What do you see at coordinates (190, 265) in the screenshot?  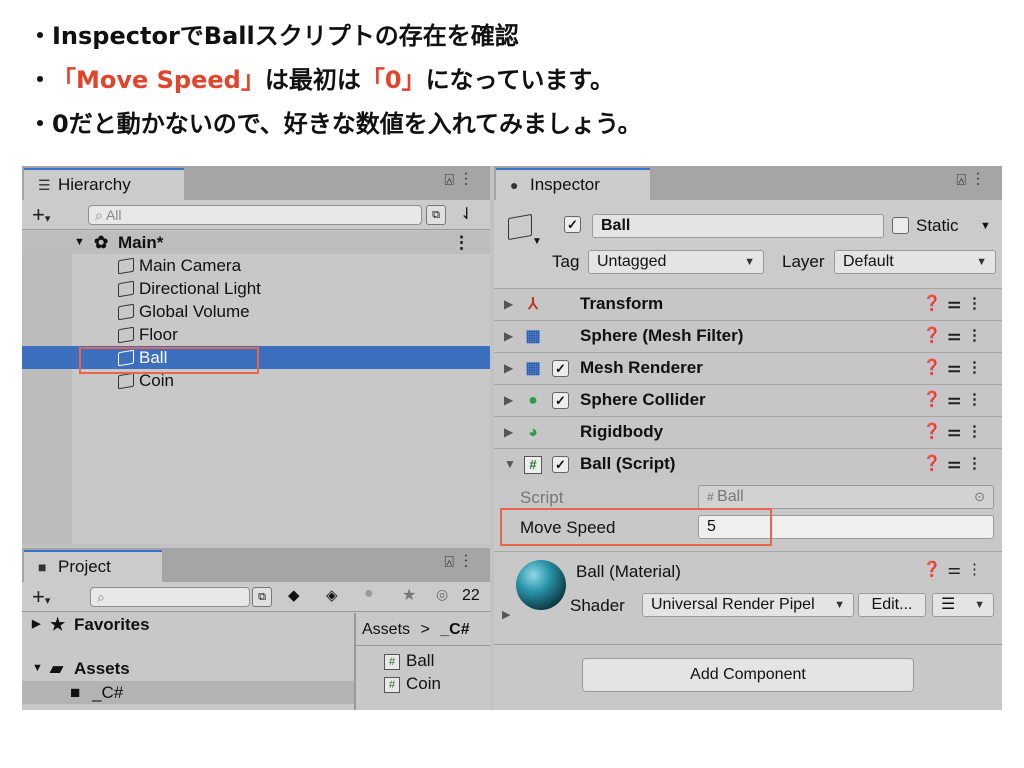 I see `hierarchy-item-label: Main Camera` at bounding box center [190, 265].